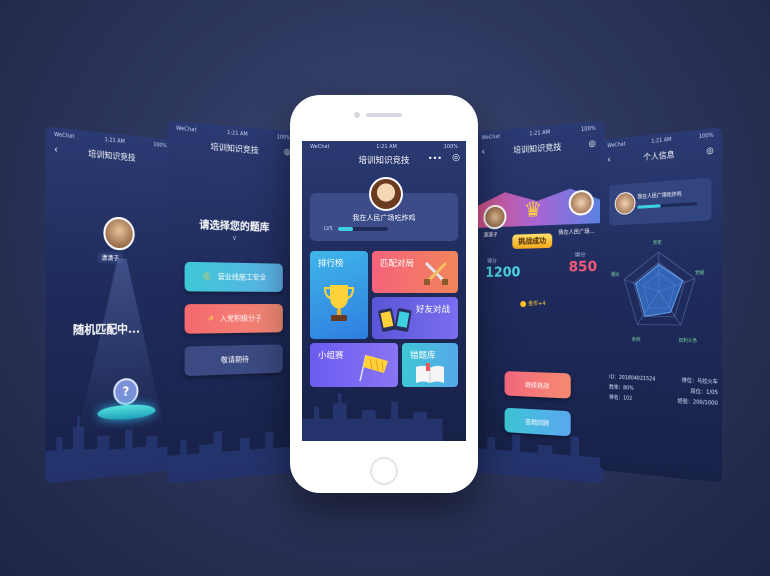 The width and height of the screenshot is (770, 576). What do you see at coordinates (384, 161) in the screenshot?
I see `app-title: 培训知识竞技` at bounding box center [384, 161].